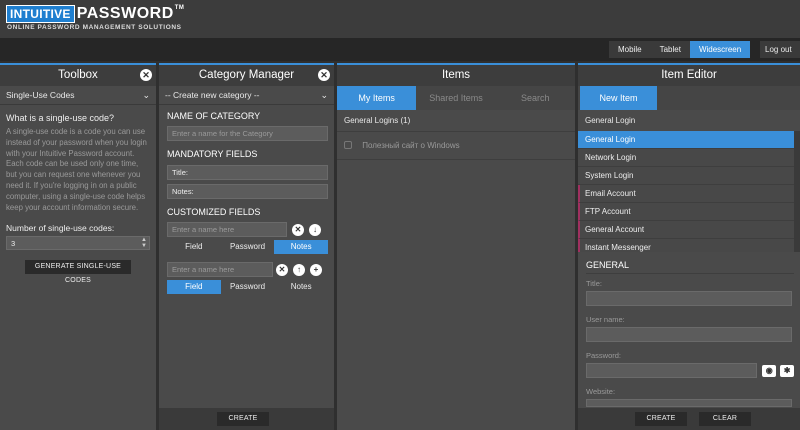  Describe the element at coordinates (725, 419) in the screenshot. I see `clear-button: CLEAR` at that location.